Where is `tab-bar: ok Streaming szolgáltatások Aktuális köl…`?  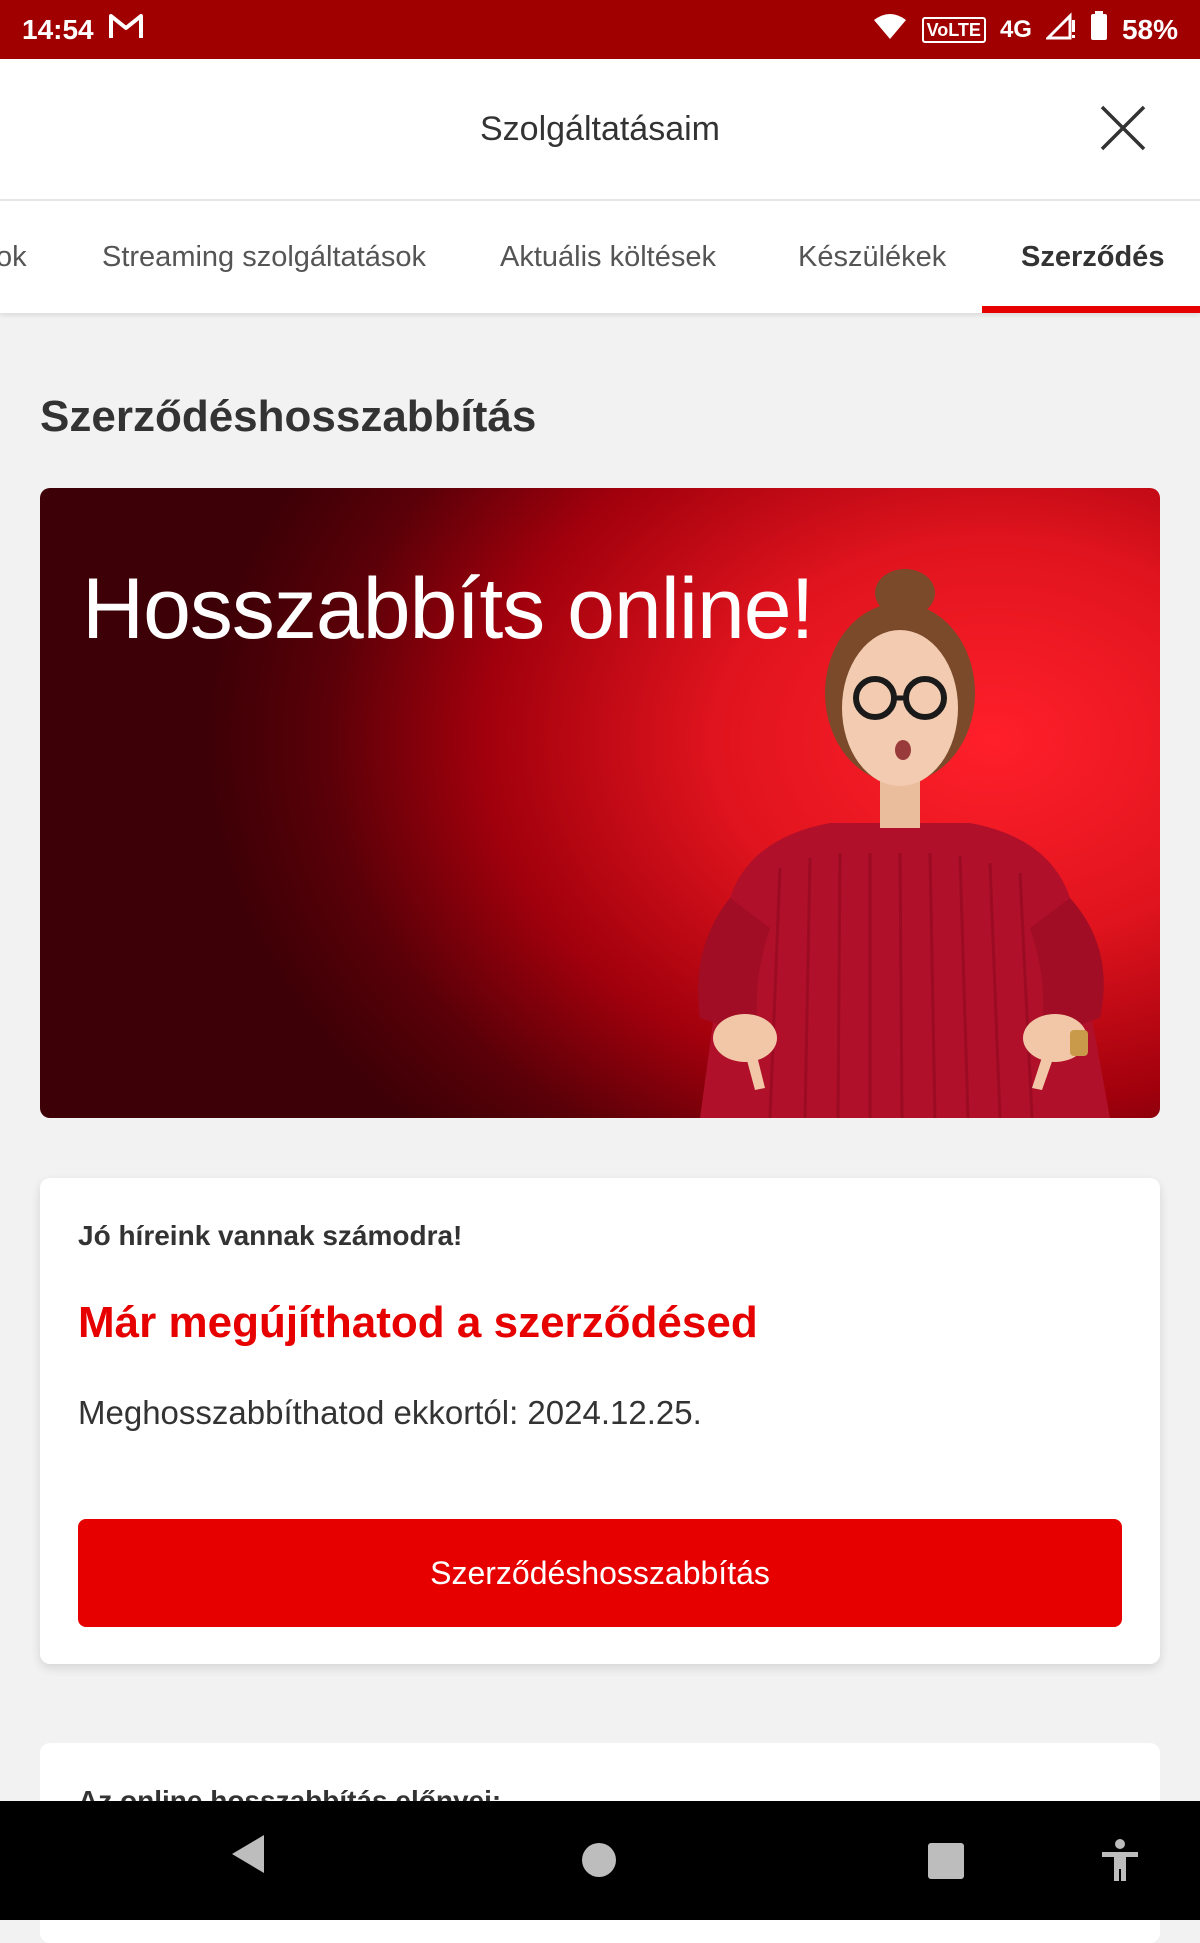 tab-bar: ok Streaming szolgáltatások Aktuális köl… is located at coordinates (600, 257).